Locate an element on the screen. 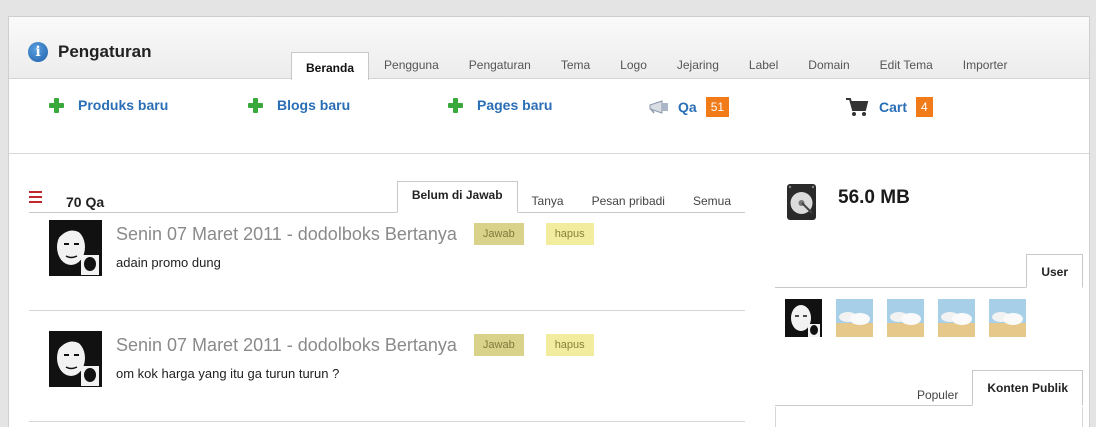 The width and height of the screenshot is (1096, 427). cart-label: Cart is located at coordinates (893, 107).